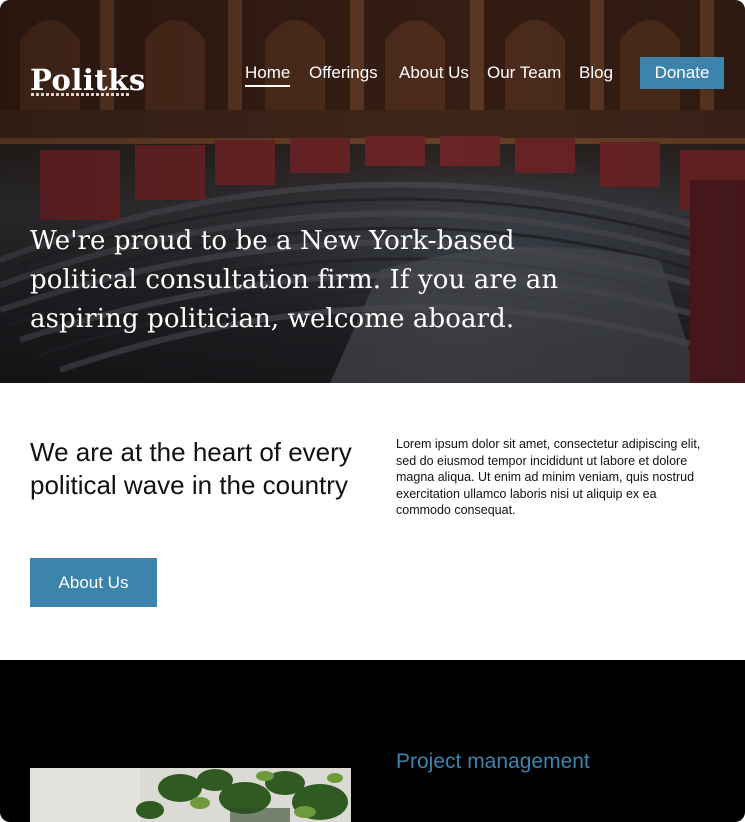  What do you see at coordinates (343, 73) in the screenshot?
I see `nav-offerings: Offerings` at bounding box center [343, 73].